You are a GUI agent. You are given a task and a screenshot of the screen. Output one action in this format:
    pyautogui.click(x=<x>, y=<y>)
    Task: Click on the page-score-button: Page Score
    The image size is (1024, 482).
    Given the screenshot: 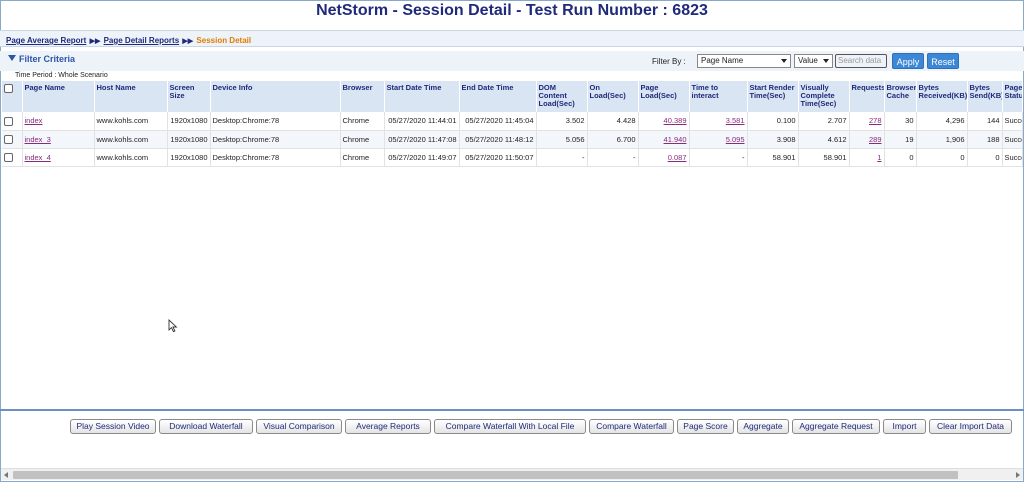 What is the action you would take?
    pyautogui.click(x=705, y=426)
    